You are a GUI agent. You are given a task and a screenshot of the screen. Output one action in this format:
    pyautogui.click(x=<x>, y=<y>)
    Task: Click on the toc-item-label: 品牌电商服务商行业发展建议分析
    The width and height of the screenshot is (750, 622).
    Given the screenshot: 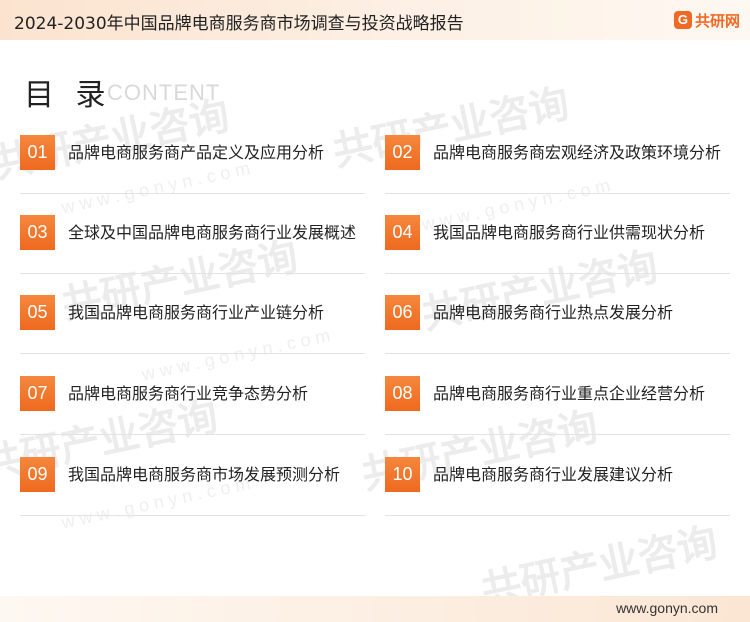 What is the action you would take?
    pyautogui.click(x=553, y=474)
    